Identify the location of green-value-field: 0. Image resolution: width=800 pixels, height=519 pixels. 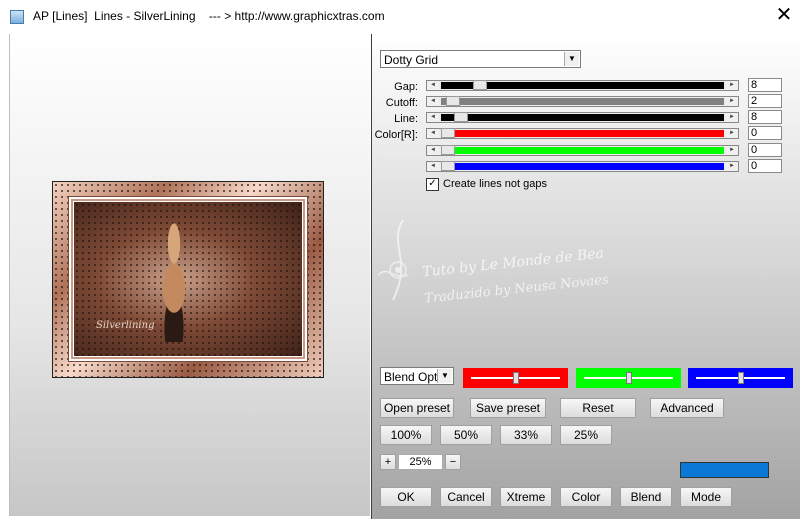
(765, 150).